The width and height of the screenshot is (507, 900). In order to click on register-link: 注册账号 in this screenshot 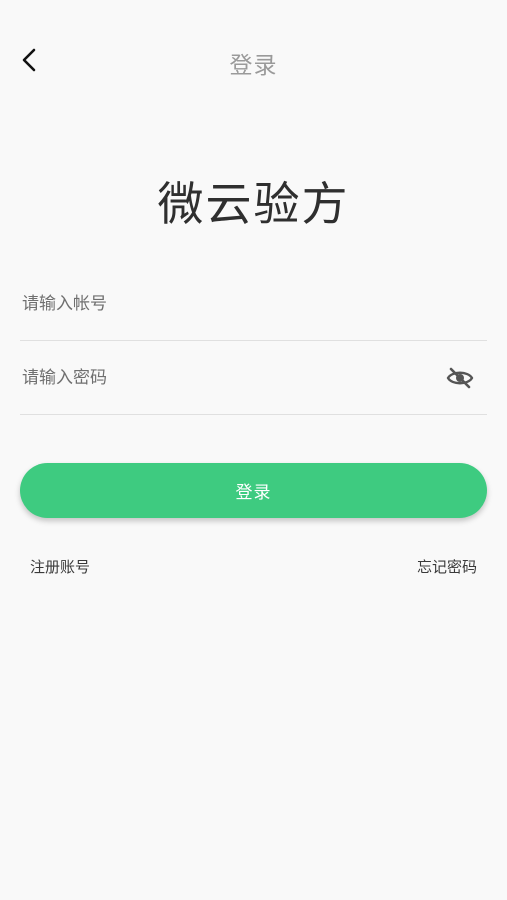, I will do `click(60, 566)`.